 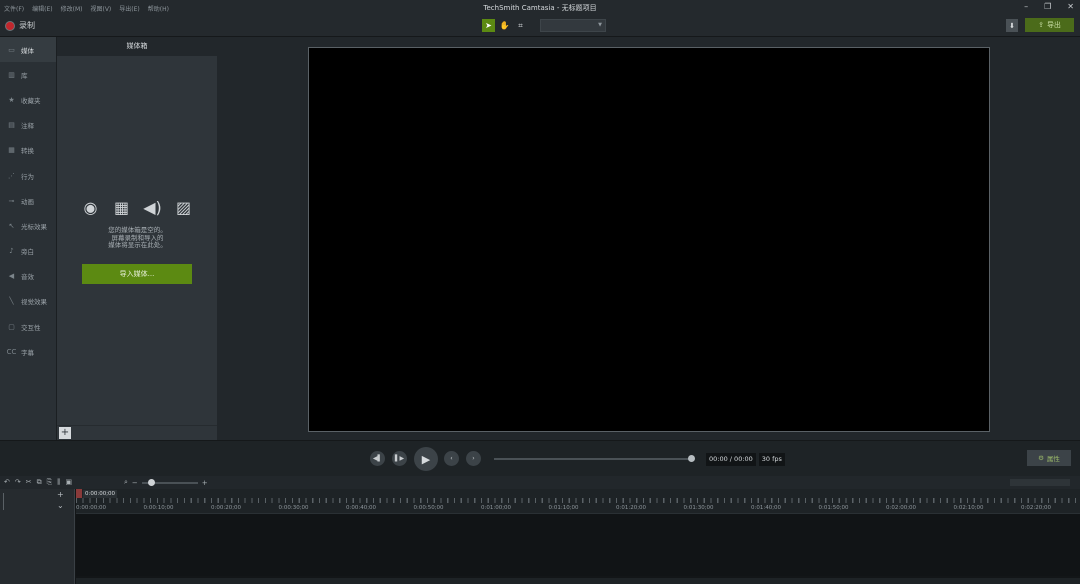 I want to click on copy-icon: ⧉, so click(x=39, y=482).